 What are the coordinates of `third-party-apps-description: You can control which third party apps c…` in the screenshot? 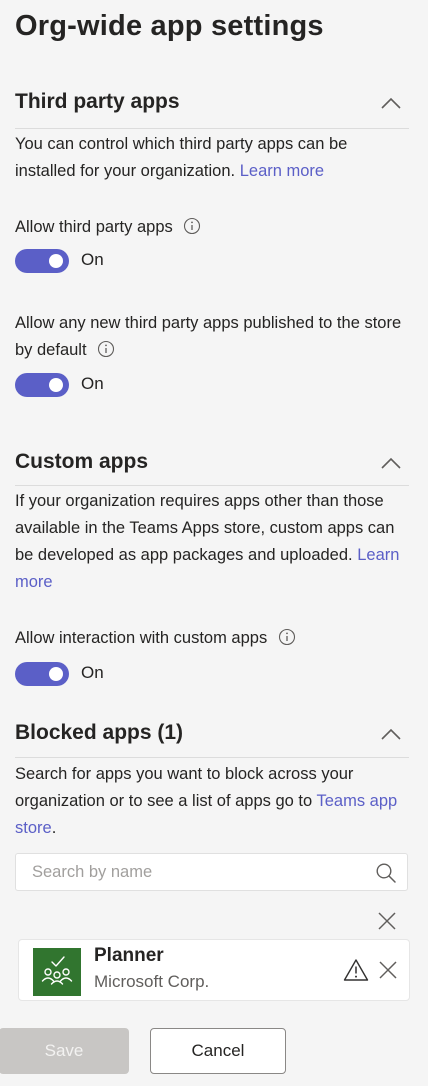 It's located at (212, 158).